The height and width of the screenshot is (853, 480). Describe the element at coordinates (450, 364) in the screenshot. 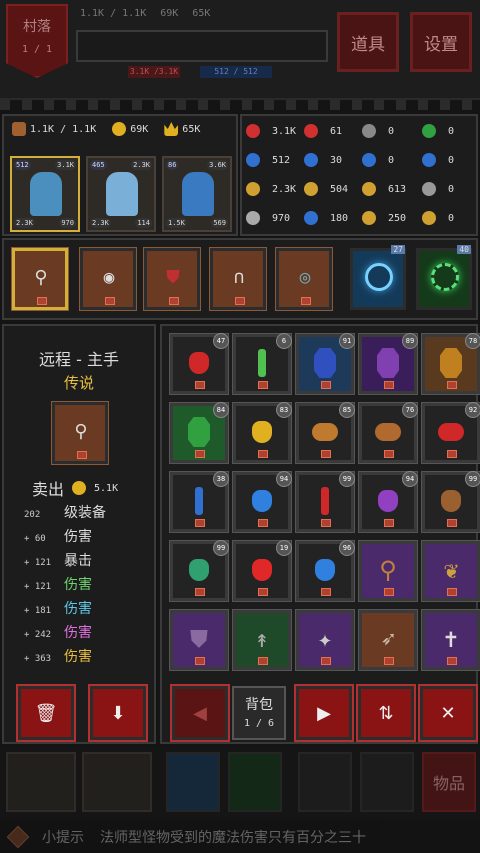

I see `inventory-slot: 78` at that location.